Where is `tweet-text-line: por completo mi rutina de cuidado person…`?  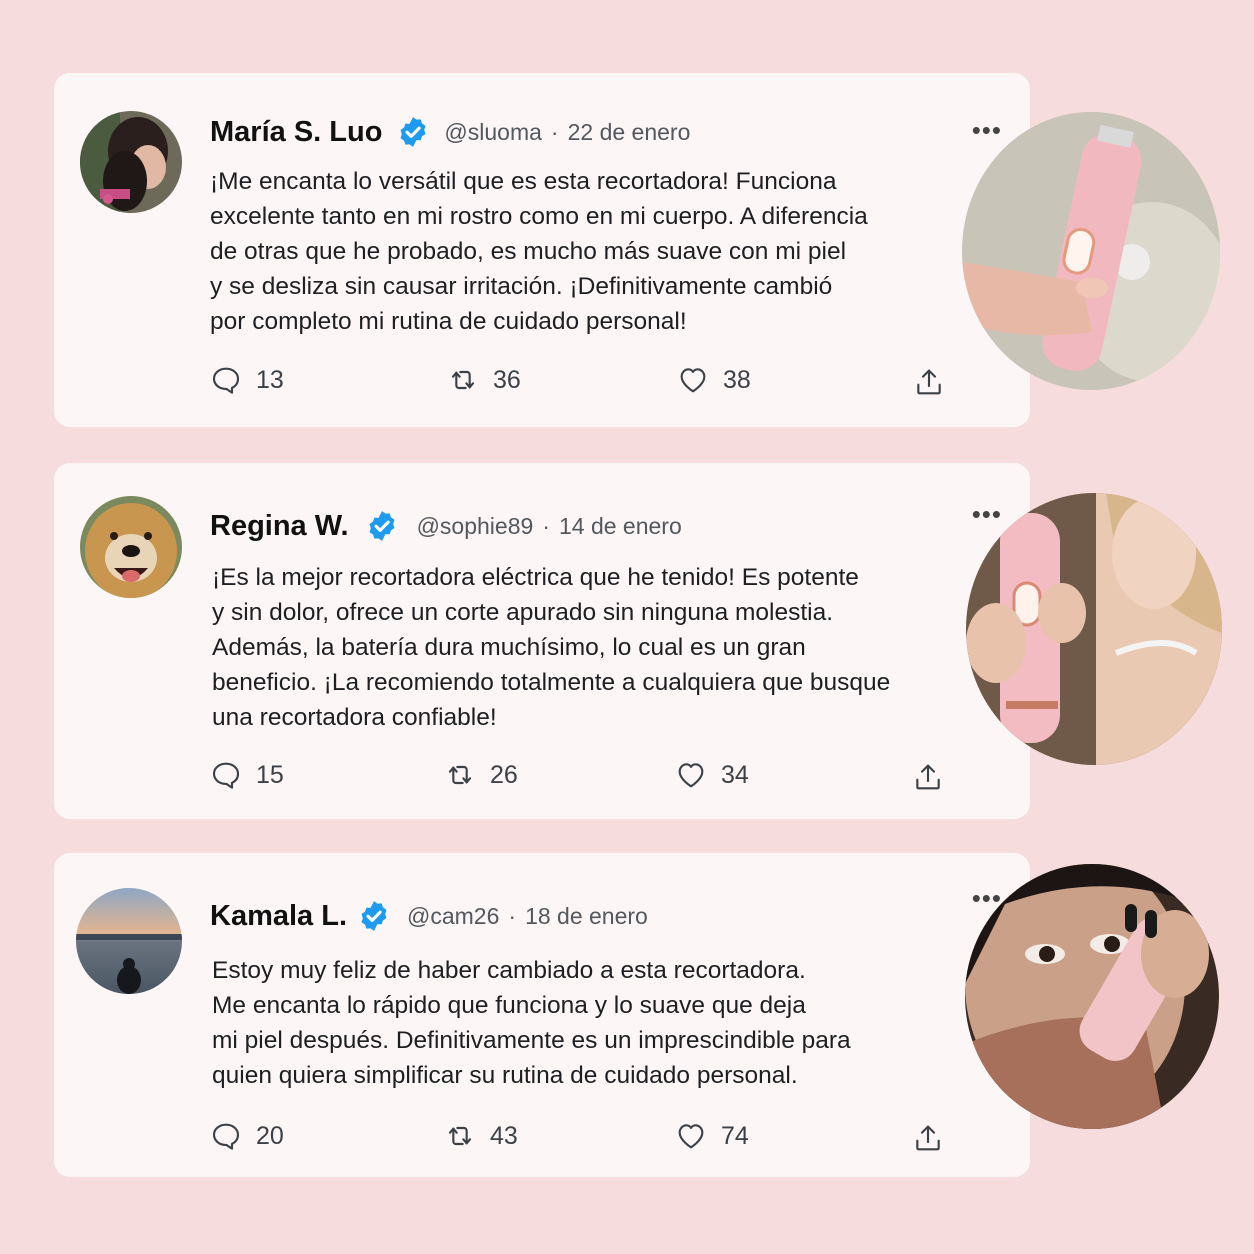
tweet-text-line: por completo mi rutina de cuidado person… is located at coordinates (448, 321).